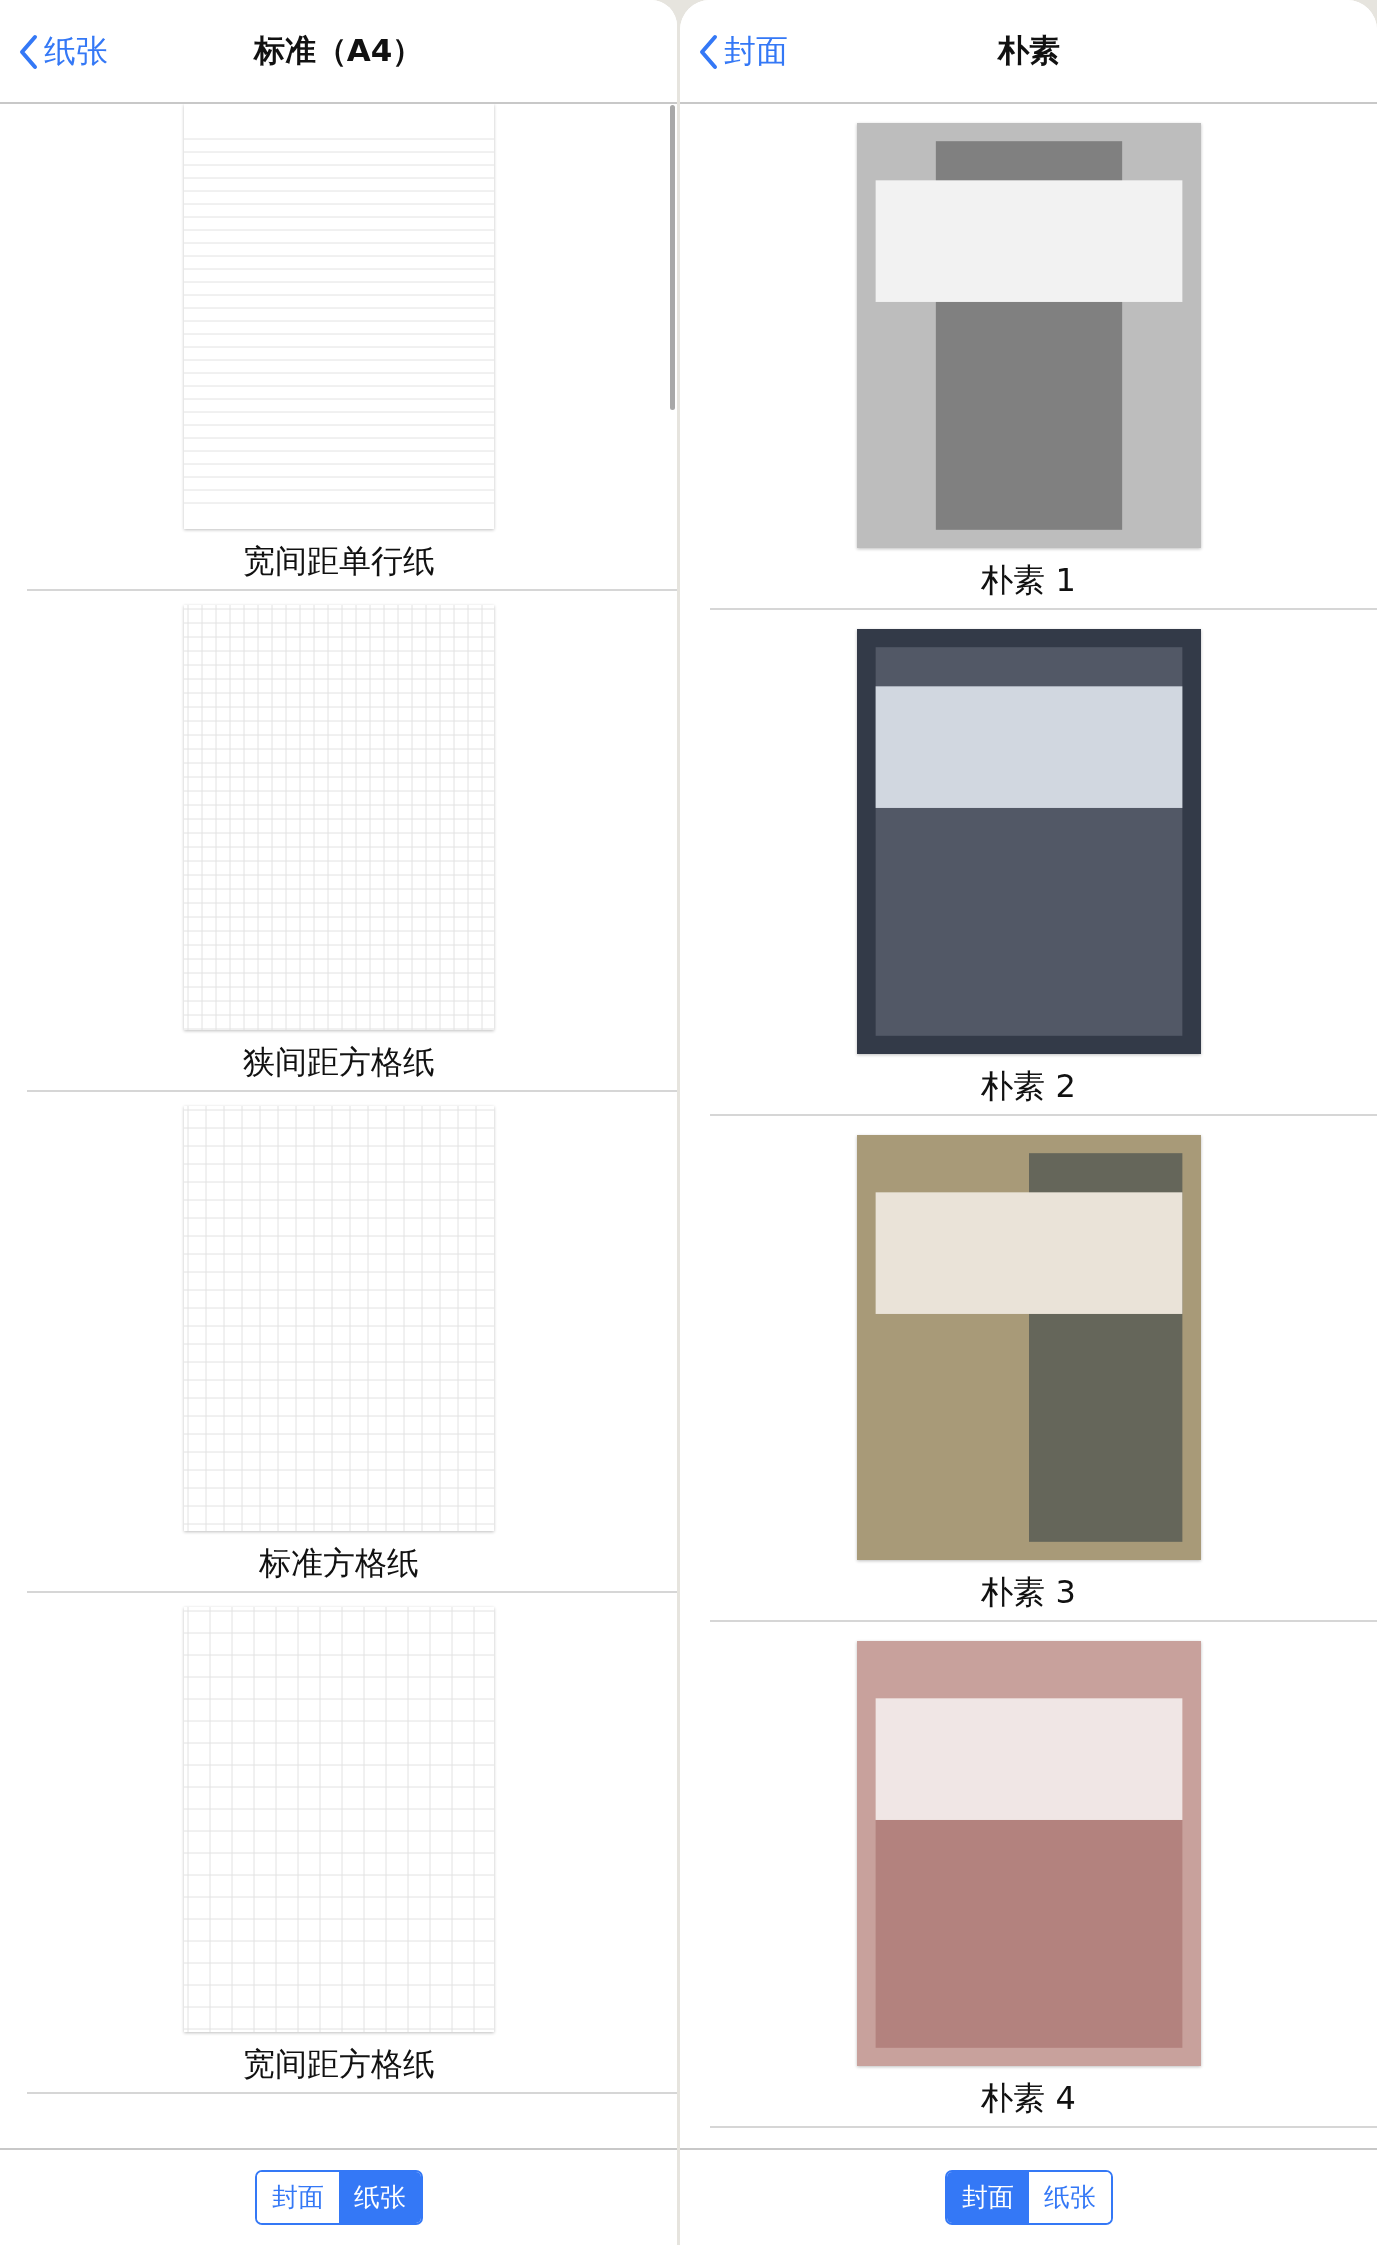 The height and width of the screenshot is (2245, 1377). I want to click on back-button: 封面, so click(743, 52).